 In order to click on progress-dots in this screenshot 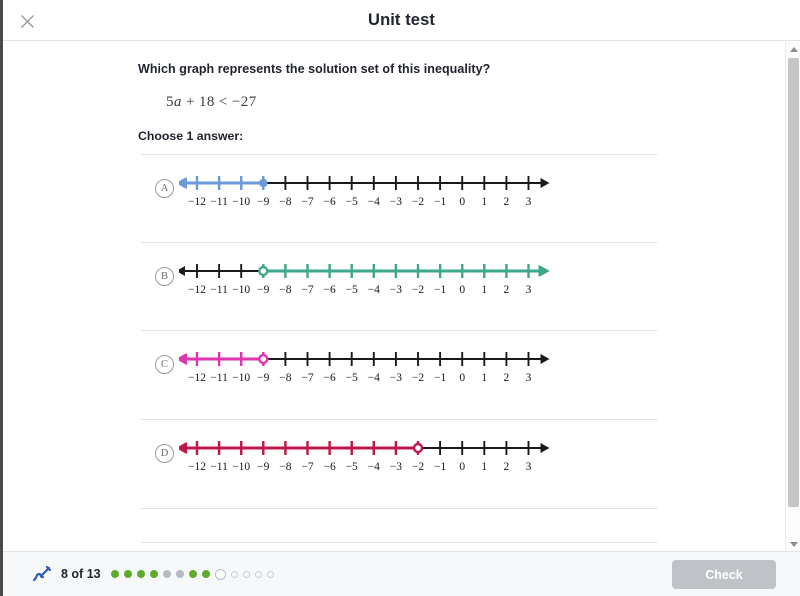, I will do `click(195, 574)`.